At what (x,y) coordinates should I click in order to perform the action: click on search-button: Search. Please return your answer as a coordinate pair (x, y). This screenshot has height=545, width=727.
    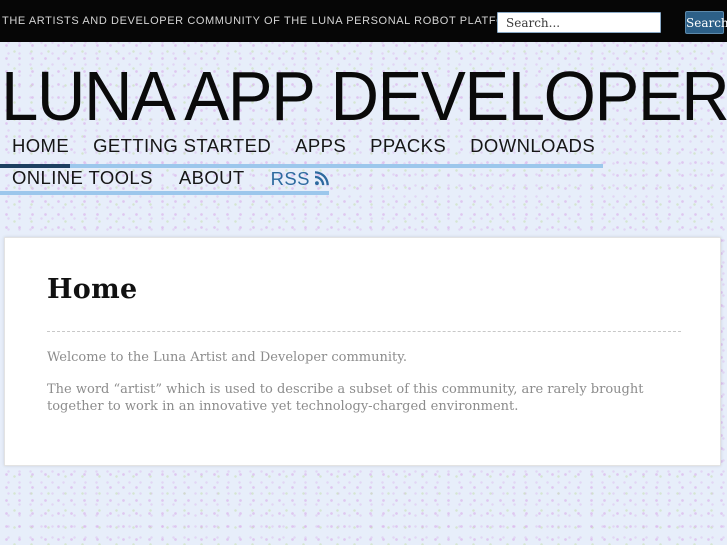
    Looking at the image, I should click on (706, 22).